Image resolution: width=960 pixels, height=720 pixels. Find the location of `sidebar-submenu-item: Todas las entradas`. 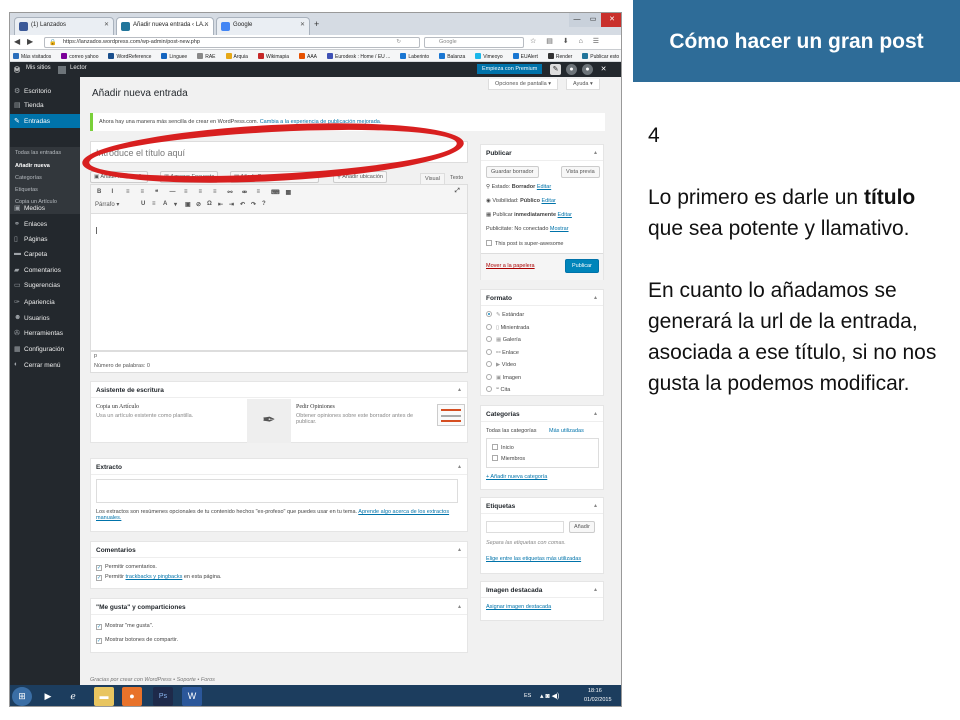

sidebar-submenu-item: Todas las entradas is located at coordinates (45, 153).